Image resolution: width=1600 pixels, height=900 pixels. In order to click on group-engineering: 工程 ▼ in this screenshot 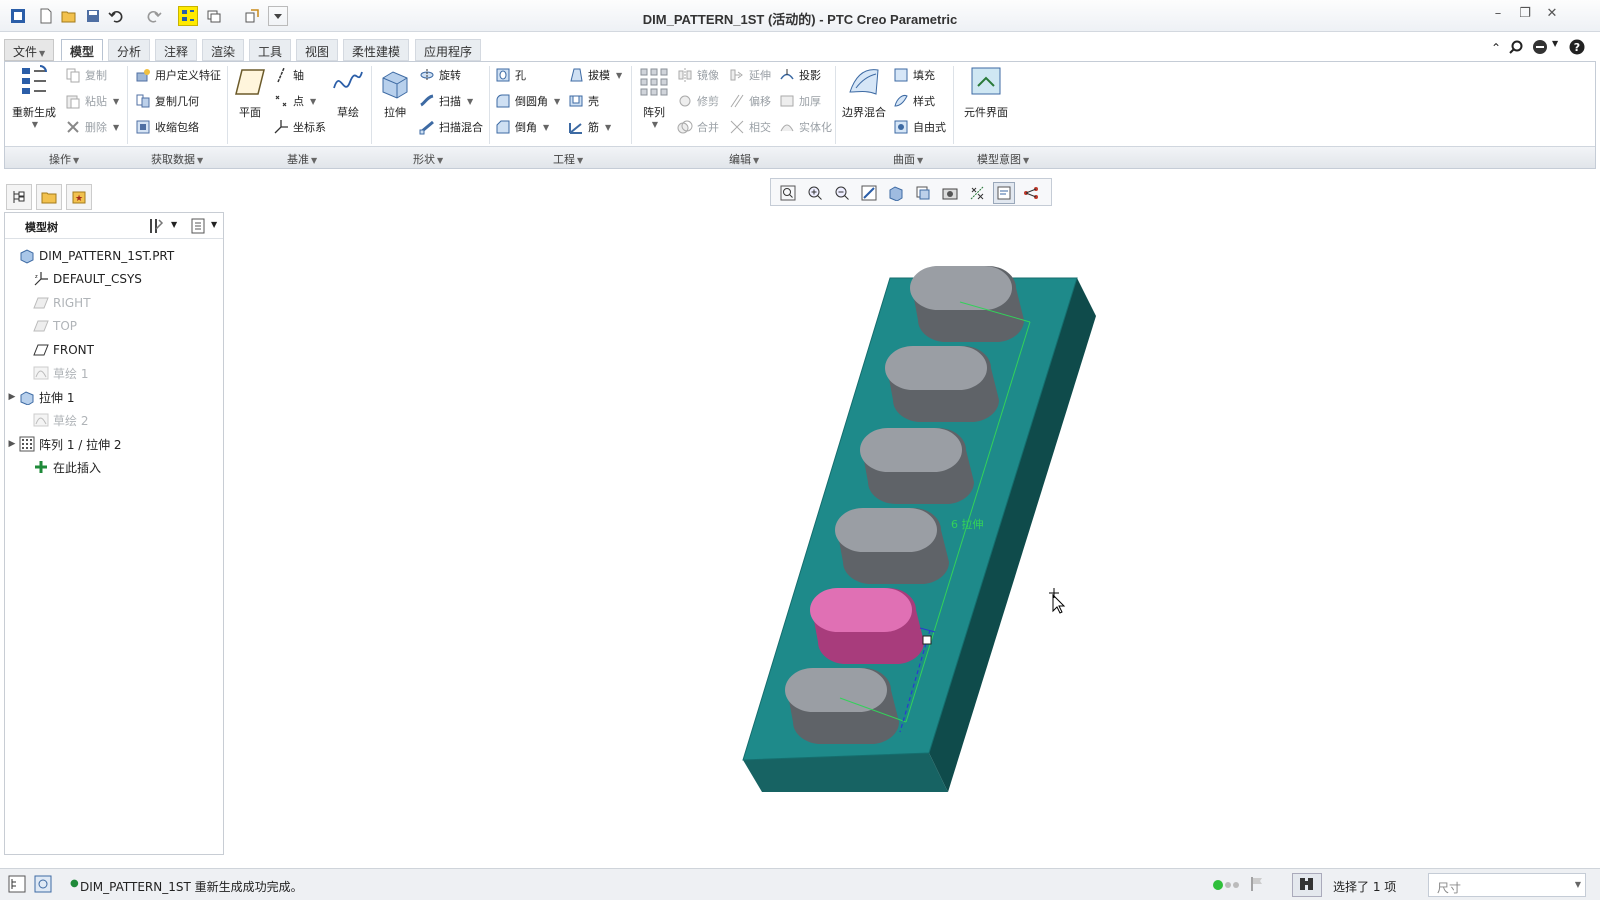, I will do `click(568, 159)`.